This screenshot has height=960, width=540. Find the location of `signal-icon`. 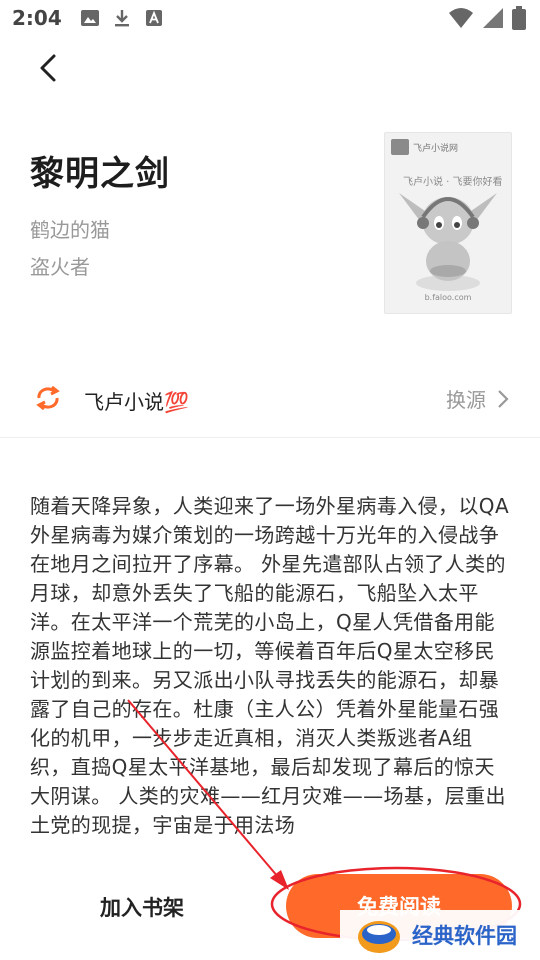

signal-icon is located at coordinates (493, 18).